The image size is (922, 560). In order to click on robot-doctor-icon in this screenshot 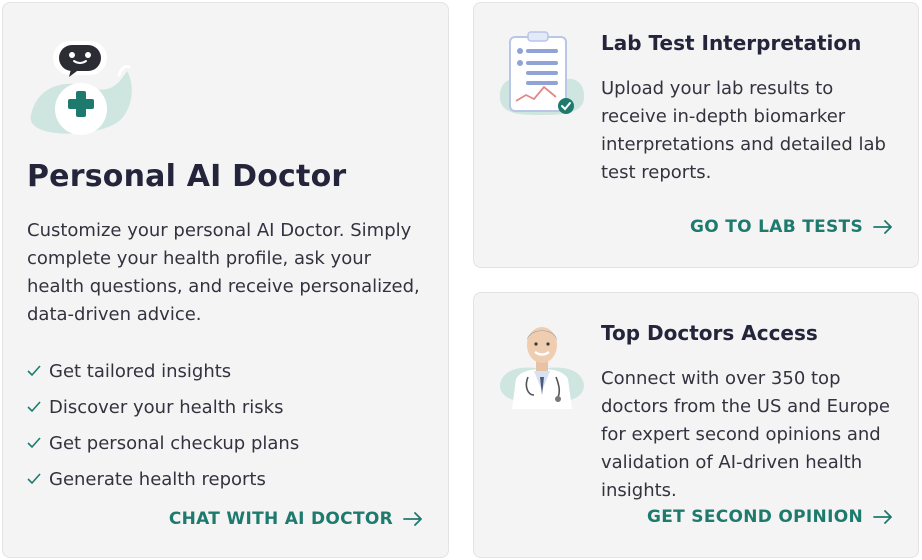, I will do `click(81, 88)`.